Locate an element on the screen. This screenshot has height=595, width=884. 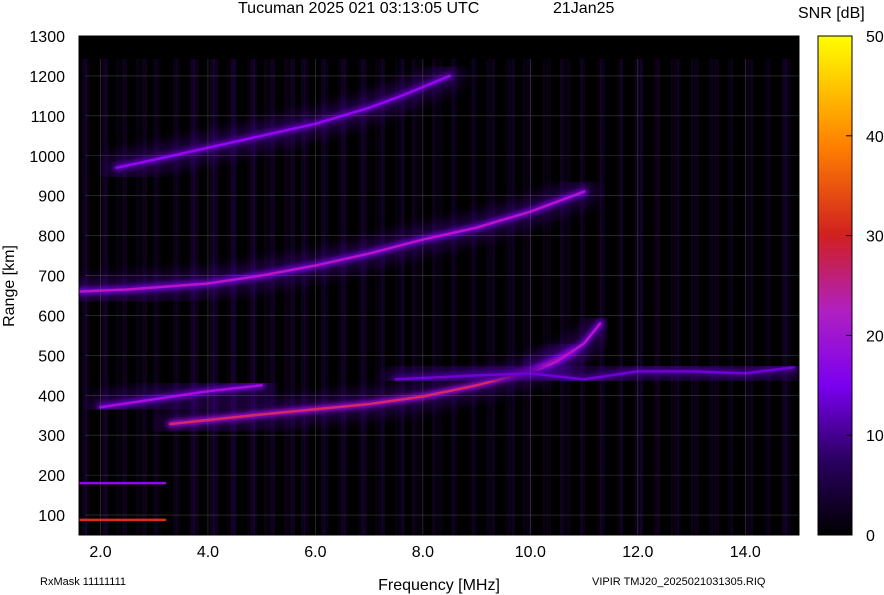
y-tick-label: 400 is located at coordinates (51, 396).